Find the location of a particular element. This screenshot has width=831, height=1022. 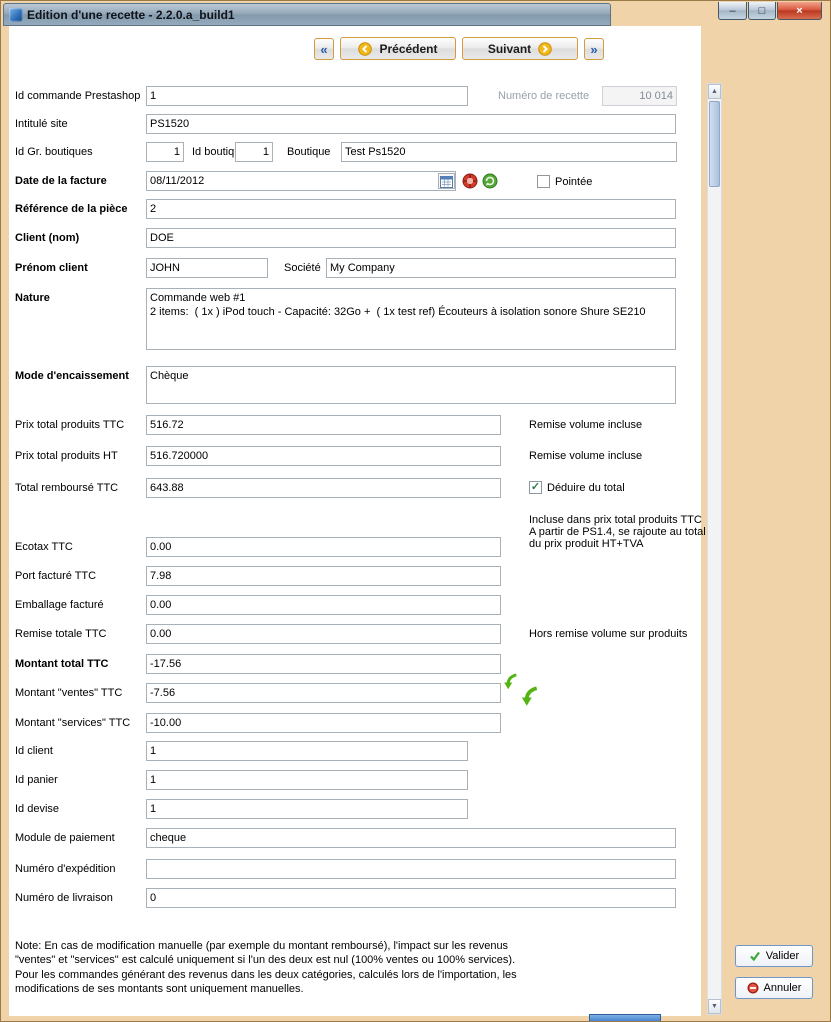

id-devise-label: Id devise is located at coordinates (37, 809).